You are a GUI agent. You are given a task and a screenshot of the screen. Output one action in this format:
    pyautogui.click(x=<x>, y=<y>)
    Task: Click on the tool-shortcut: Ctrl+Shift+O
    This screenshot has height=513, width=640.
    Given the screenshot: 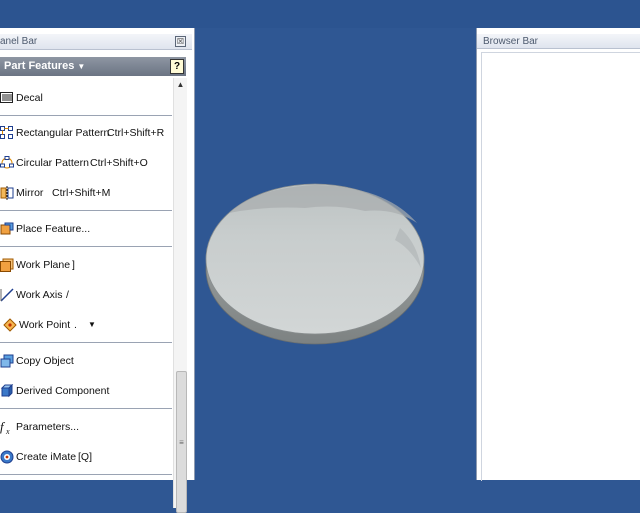 What is the action you would take?
    pyautogui.click(x=119, y=163)
    